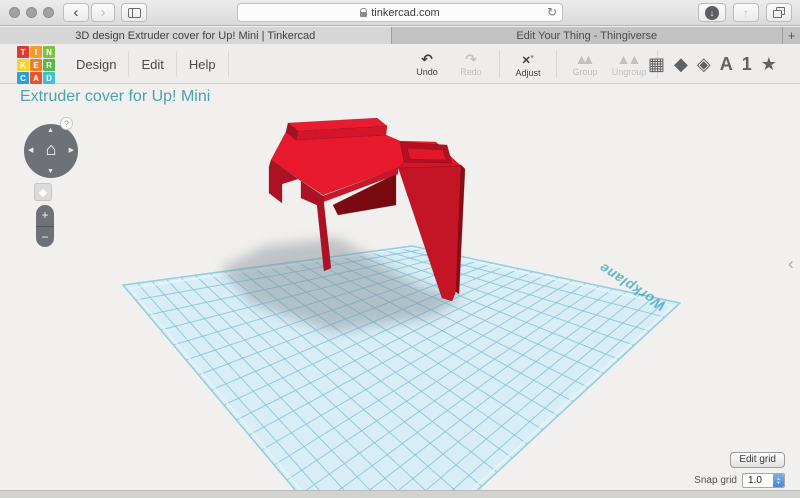  What do you see at coordinates (715, 480) in the screenshot?
I see `snap-grid-label: Snap grid` at bounding box center [715, 480].